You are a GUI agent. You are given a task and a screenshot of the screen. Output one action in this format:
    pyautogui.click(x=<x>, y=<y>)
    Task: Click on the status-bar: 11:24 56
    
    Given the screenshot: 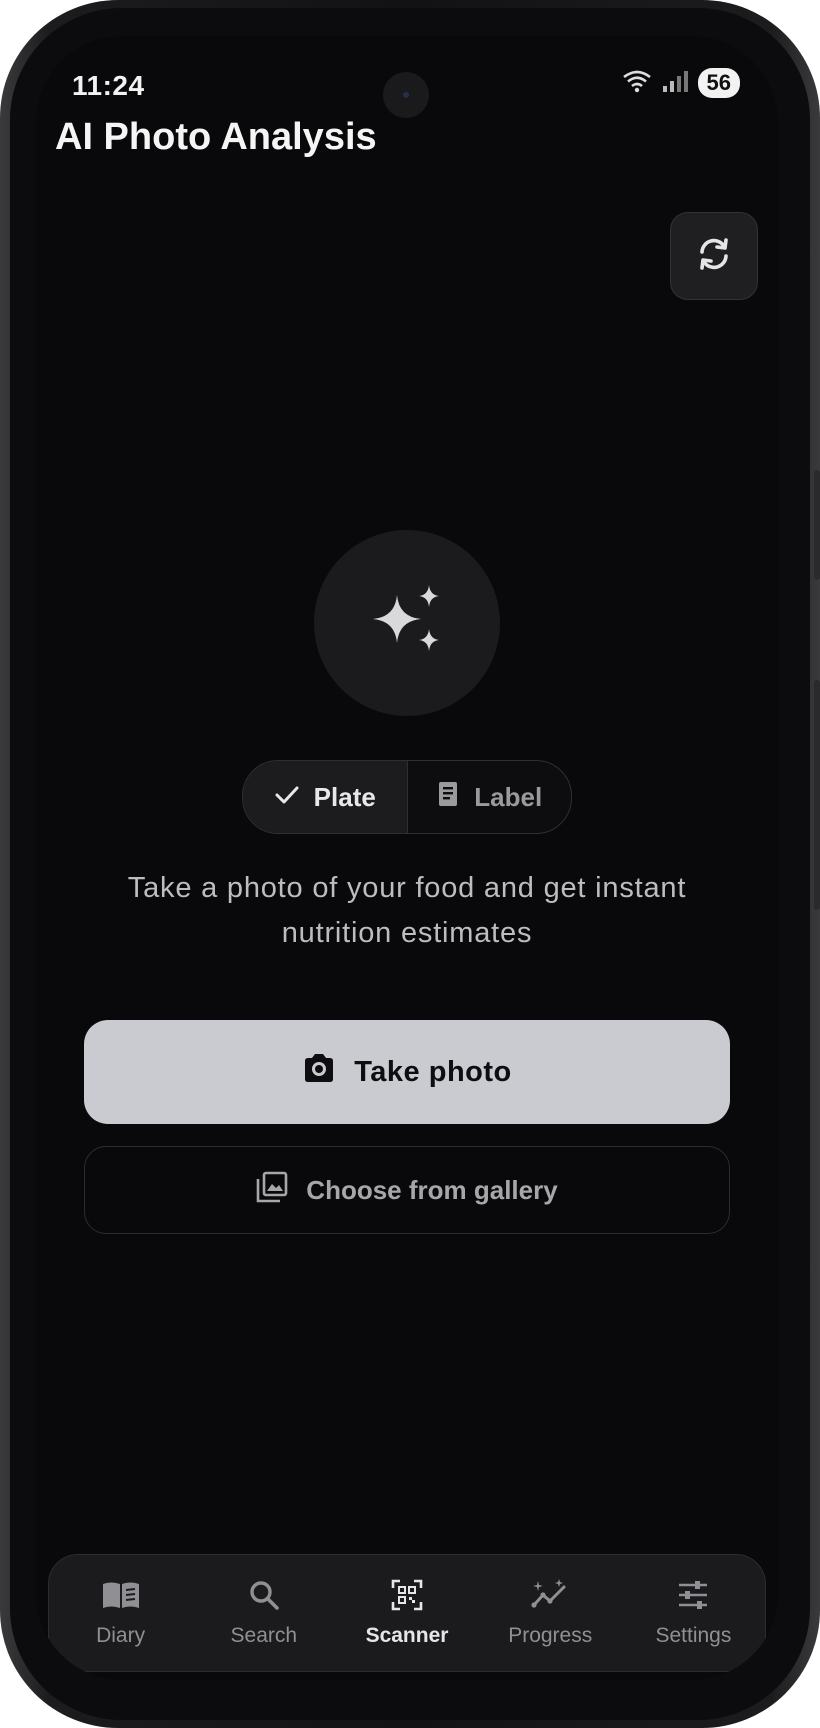 What is the action you would take?
    pyautogui.click(x=407, y=85)
    